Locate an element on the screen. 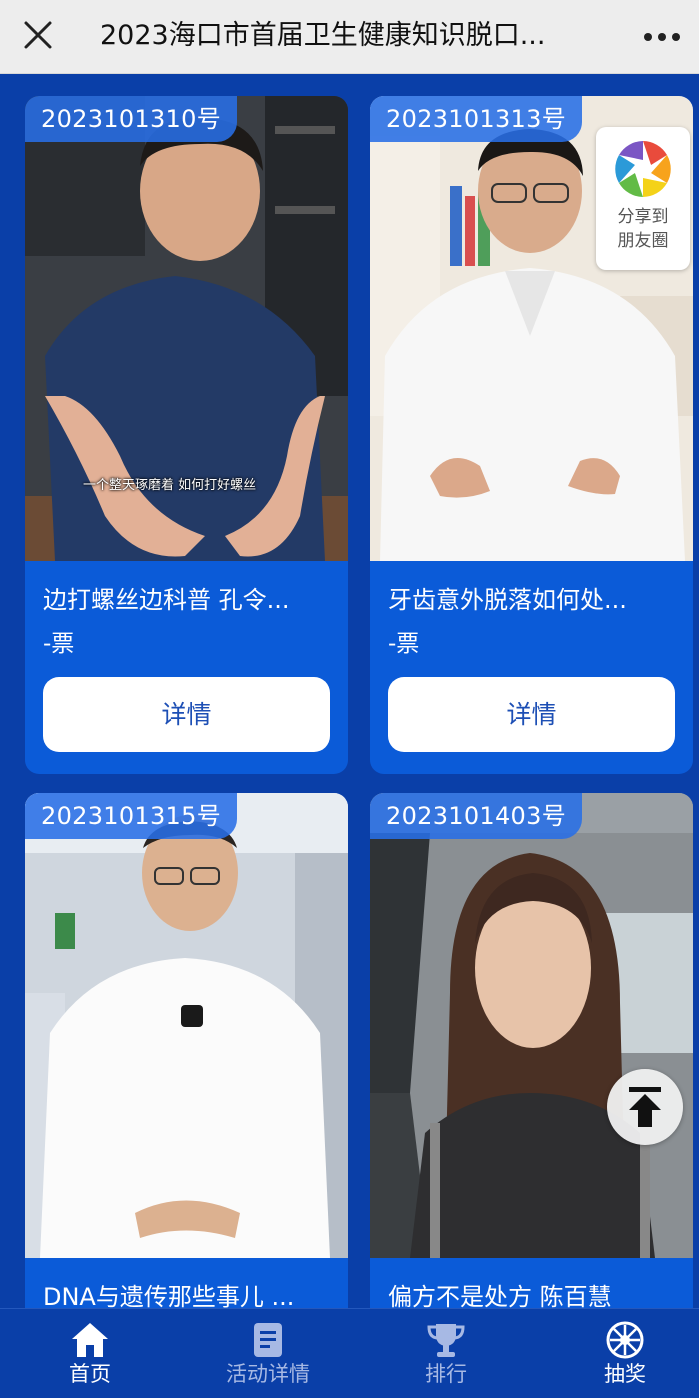  close-icon is located at coordinates (38, 35).